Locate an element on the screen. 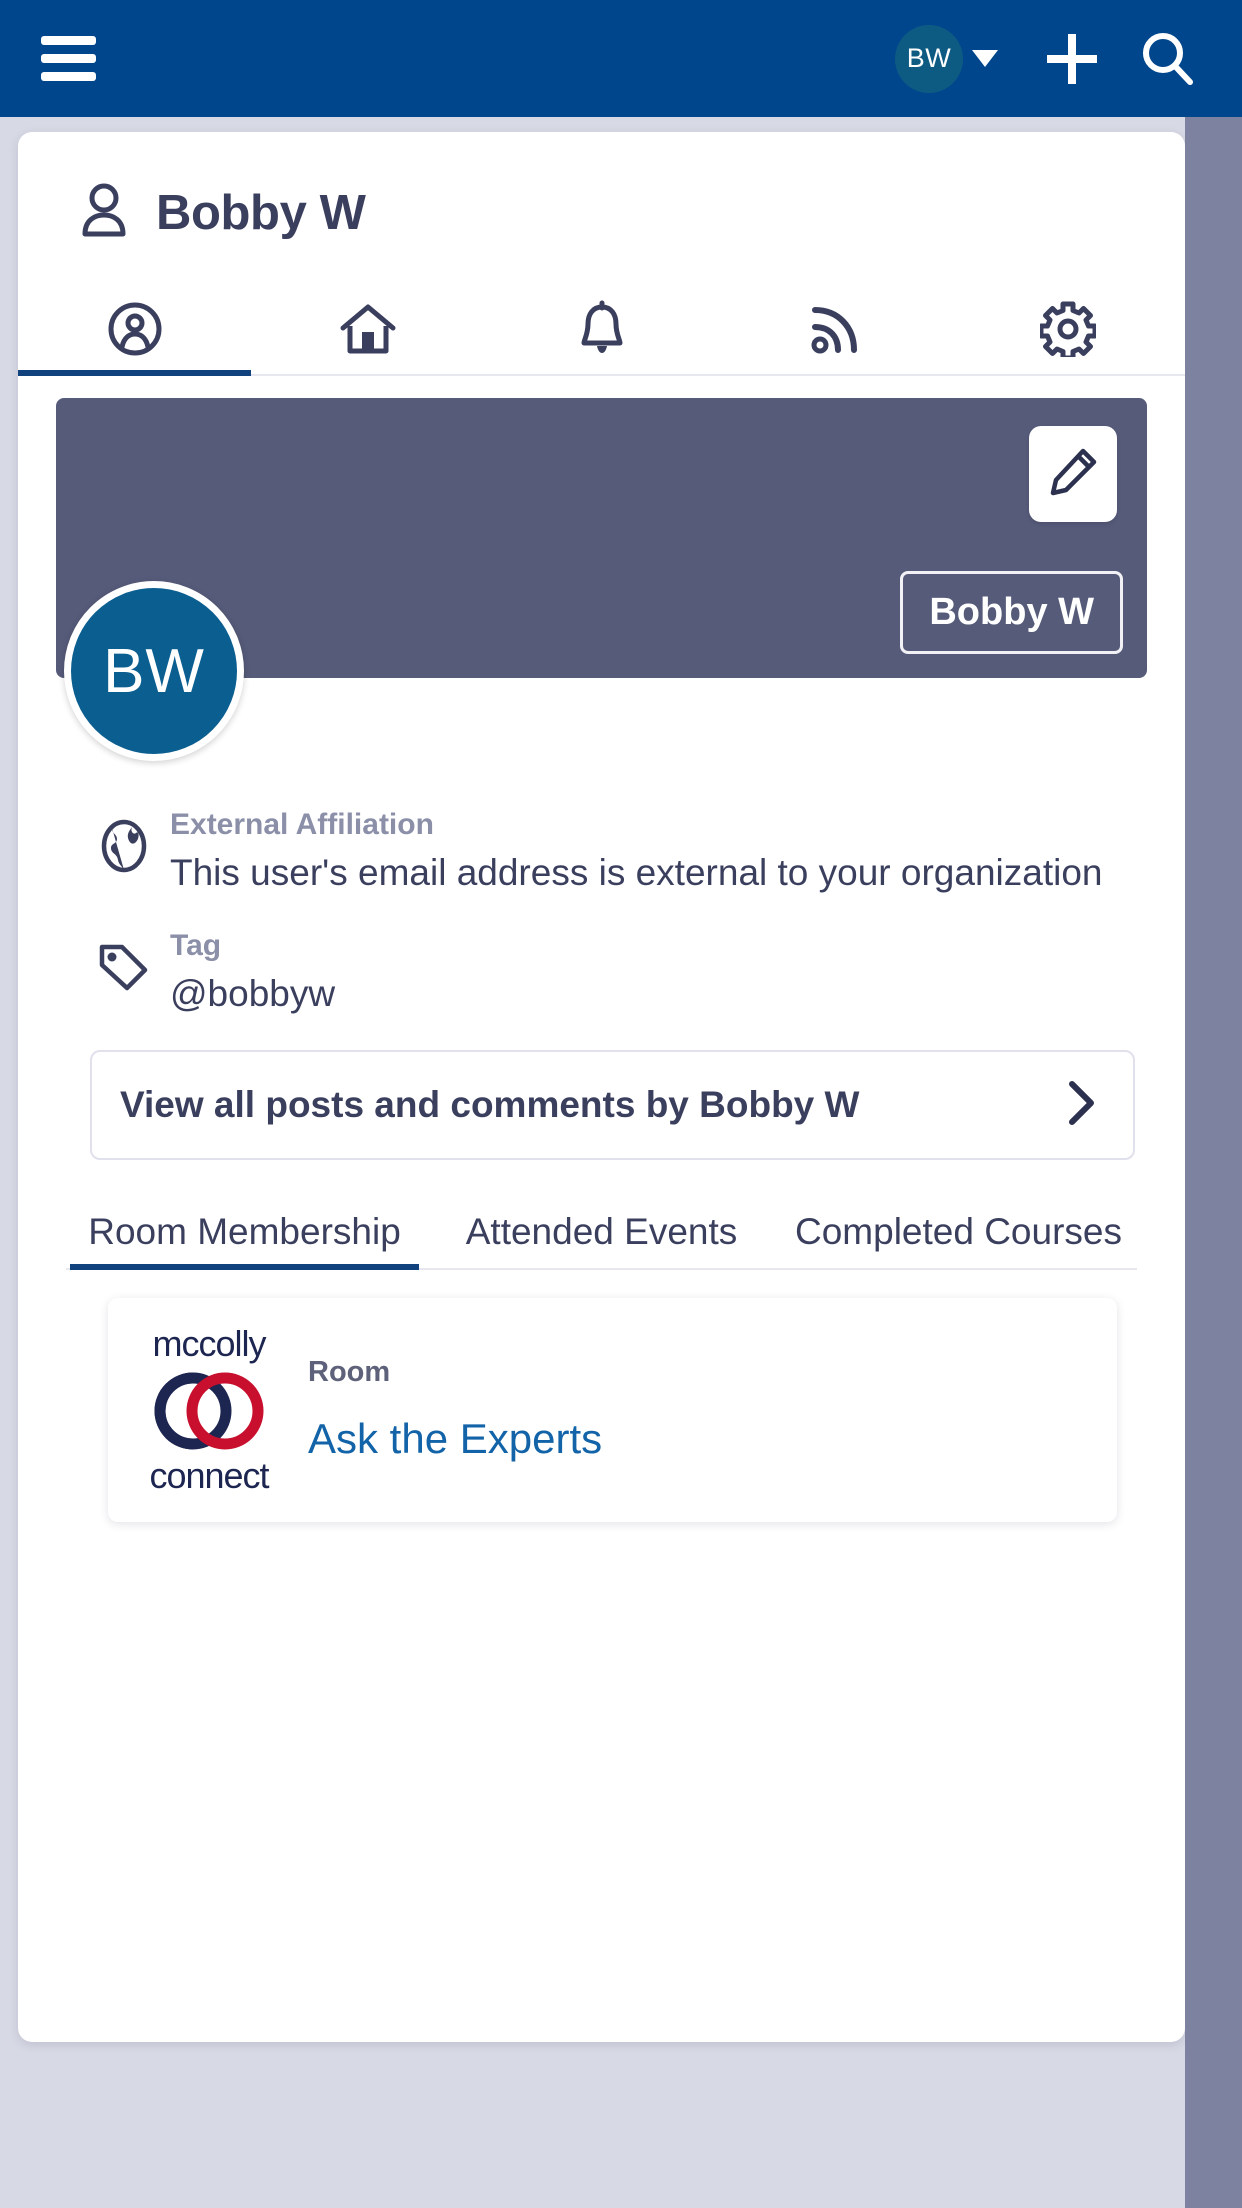  home-icon is located at coordinates (368, 329).